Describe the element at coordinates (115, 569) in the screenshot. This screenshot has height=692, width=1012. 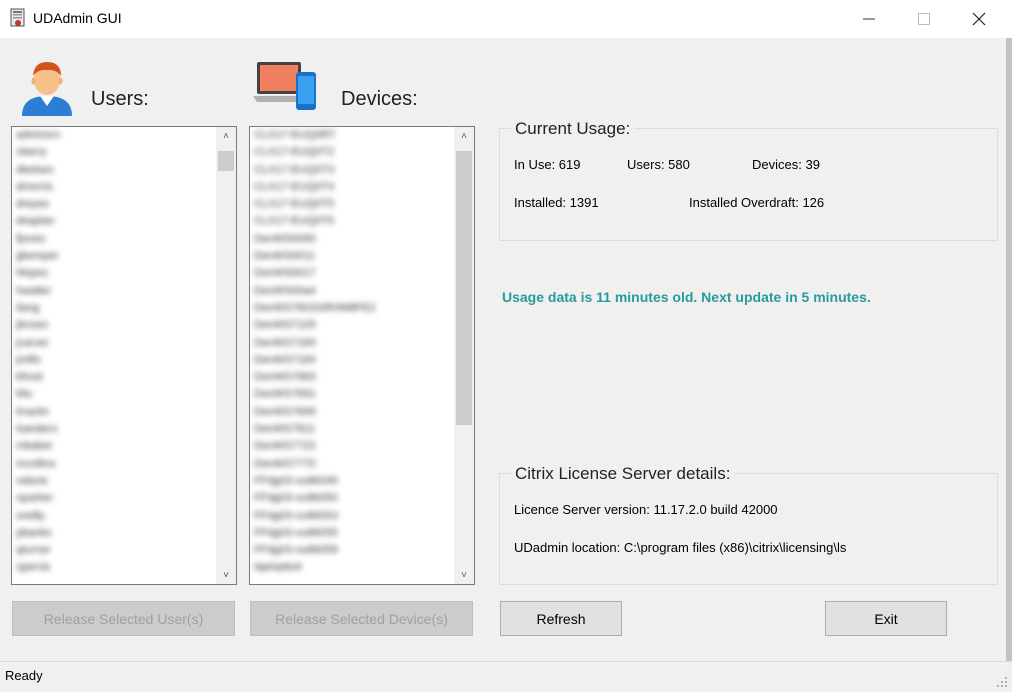
I see `list-item: rgarcia` at that location.